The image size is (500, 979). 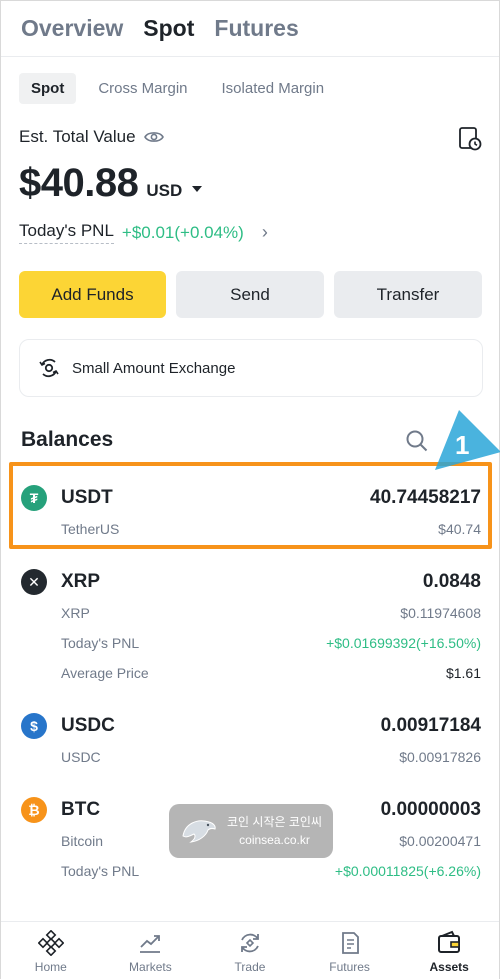 What do you see at coordinates (34, 582) in the screenshot?
I see `xrp-icon: ✕` at bounding box center [34, 582].